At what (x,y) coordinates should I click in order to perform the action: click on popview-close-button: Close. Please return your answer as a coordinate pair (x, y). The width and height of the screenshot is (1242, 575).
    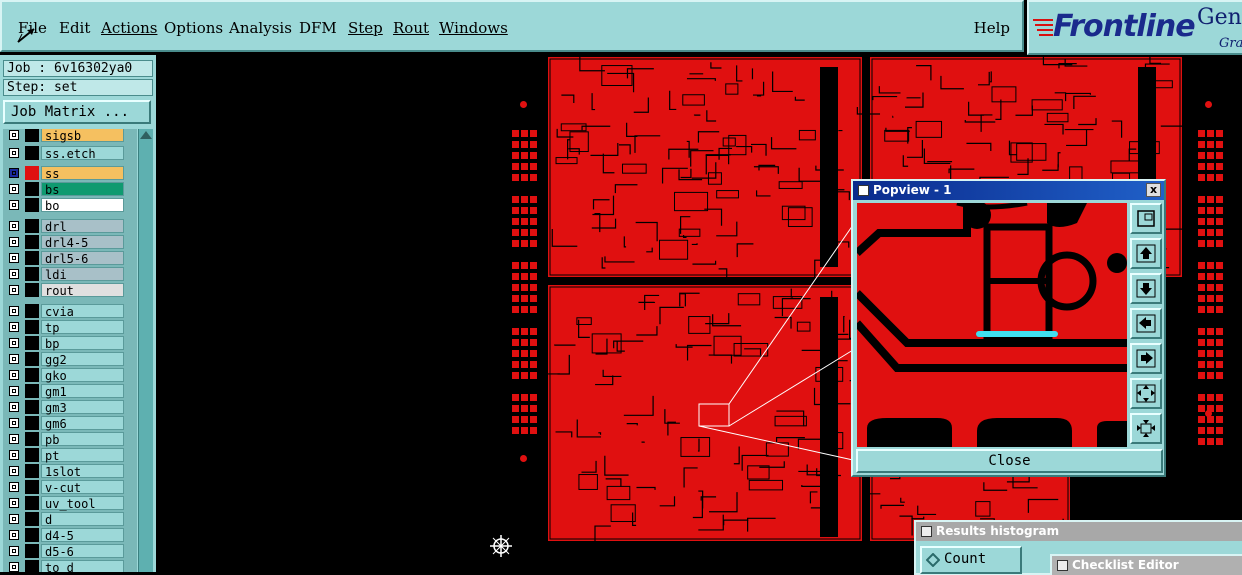
    Looking at the image, I should click on (1009, 461).